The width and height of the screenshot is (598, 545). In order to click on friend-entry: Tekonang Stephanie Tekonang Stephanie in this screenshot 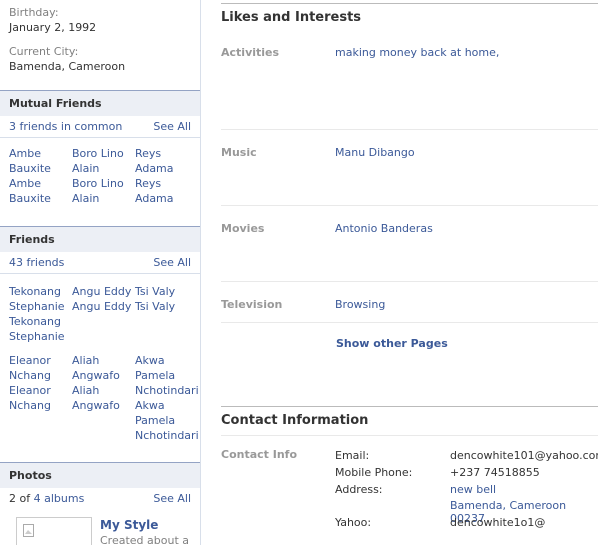, I will do `click(40, 314)`.